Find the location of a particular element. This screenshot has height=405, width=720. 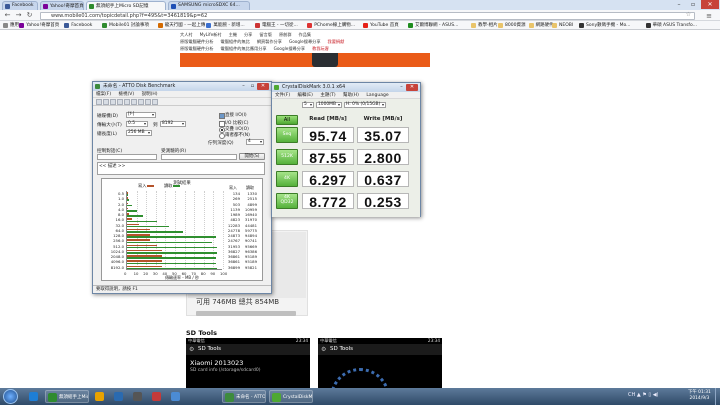

nav-link: 教我玩客 is located at coordinates (320, 48).